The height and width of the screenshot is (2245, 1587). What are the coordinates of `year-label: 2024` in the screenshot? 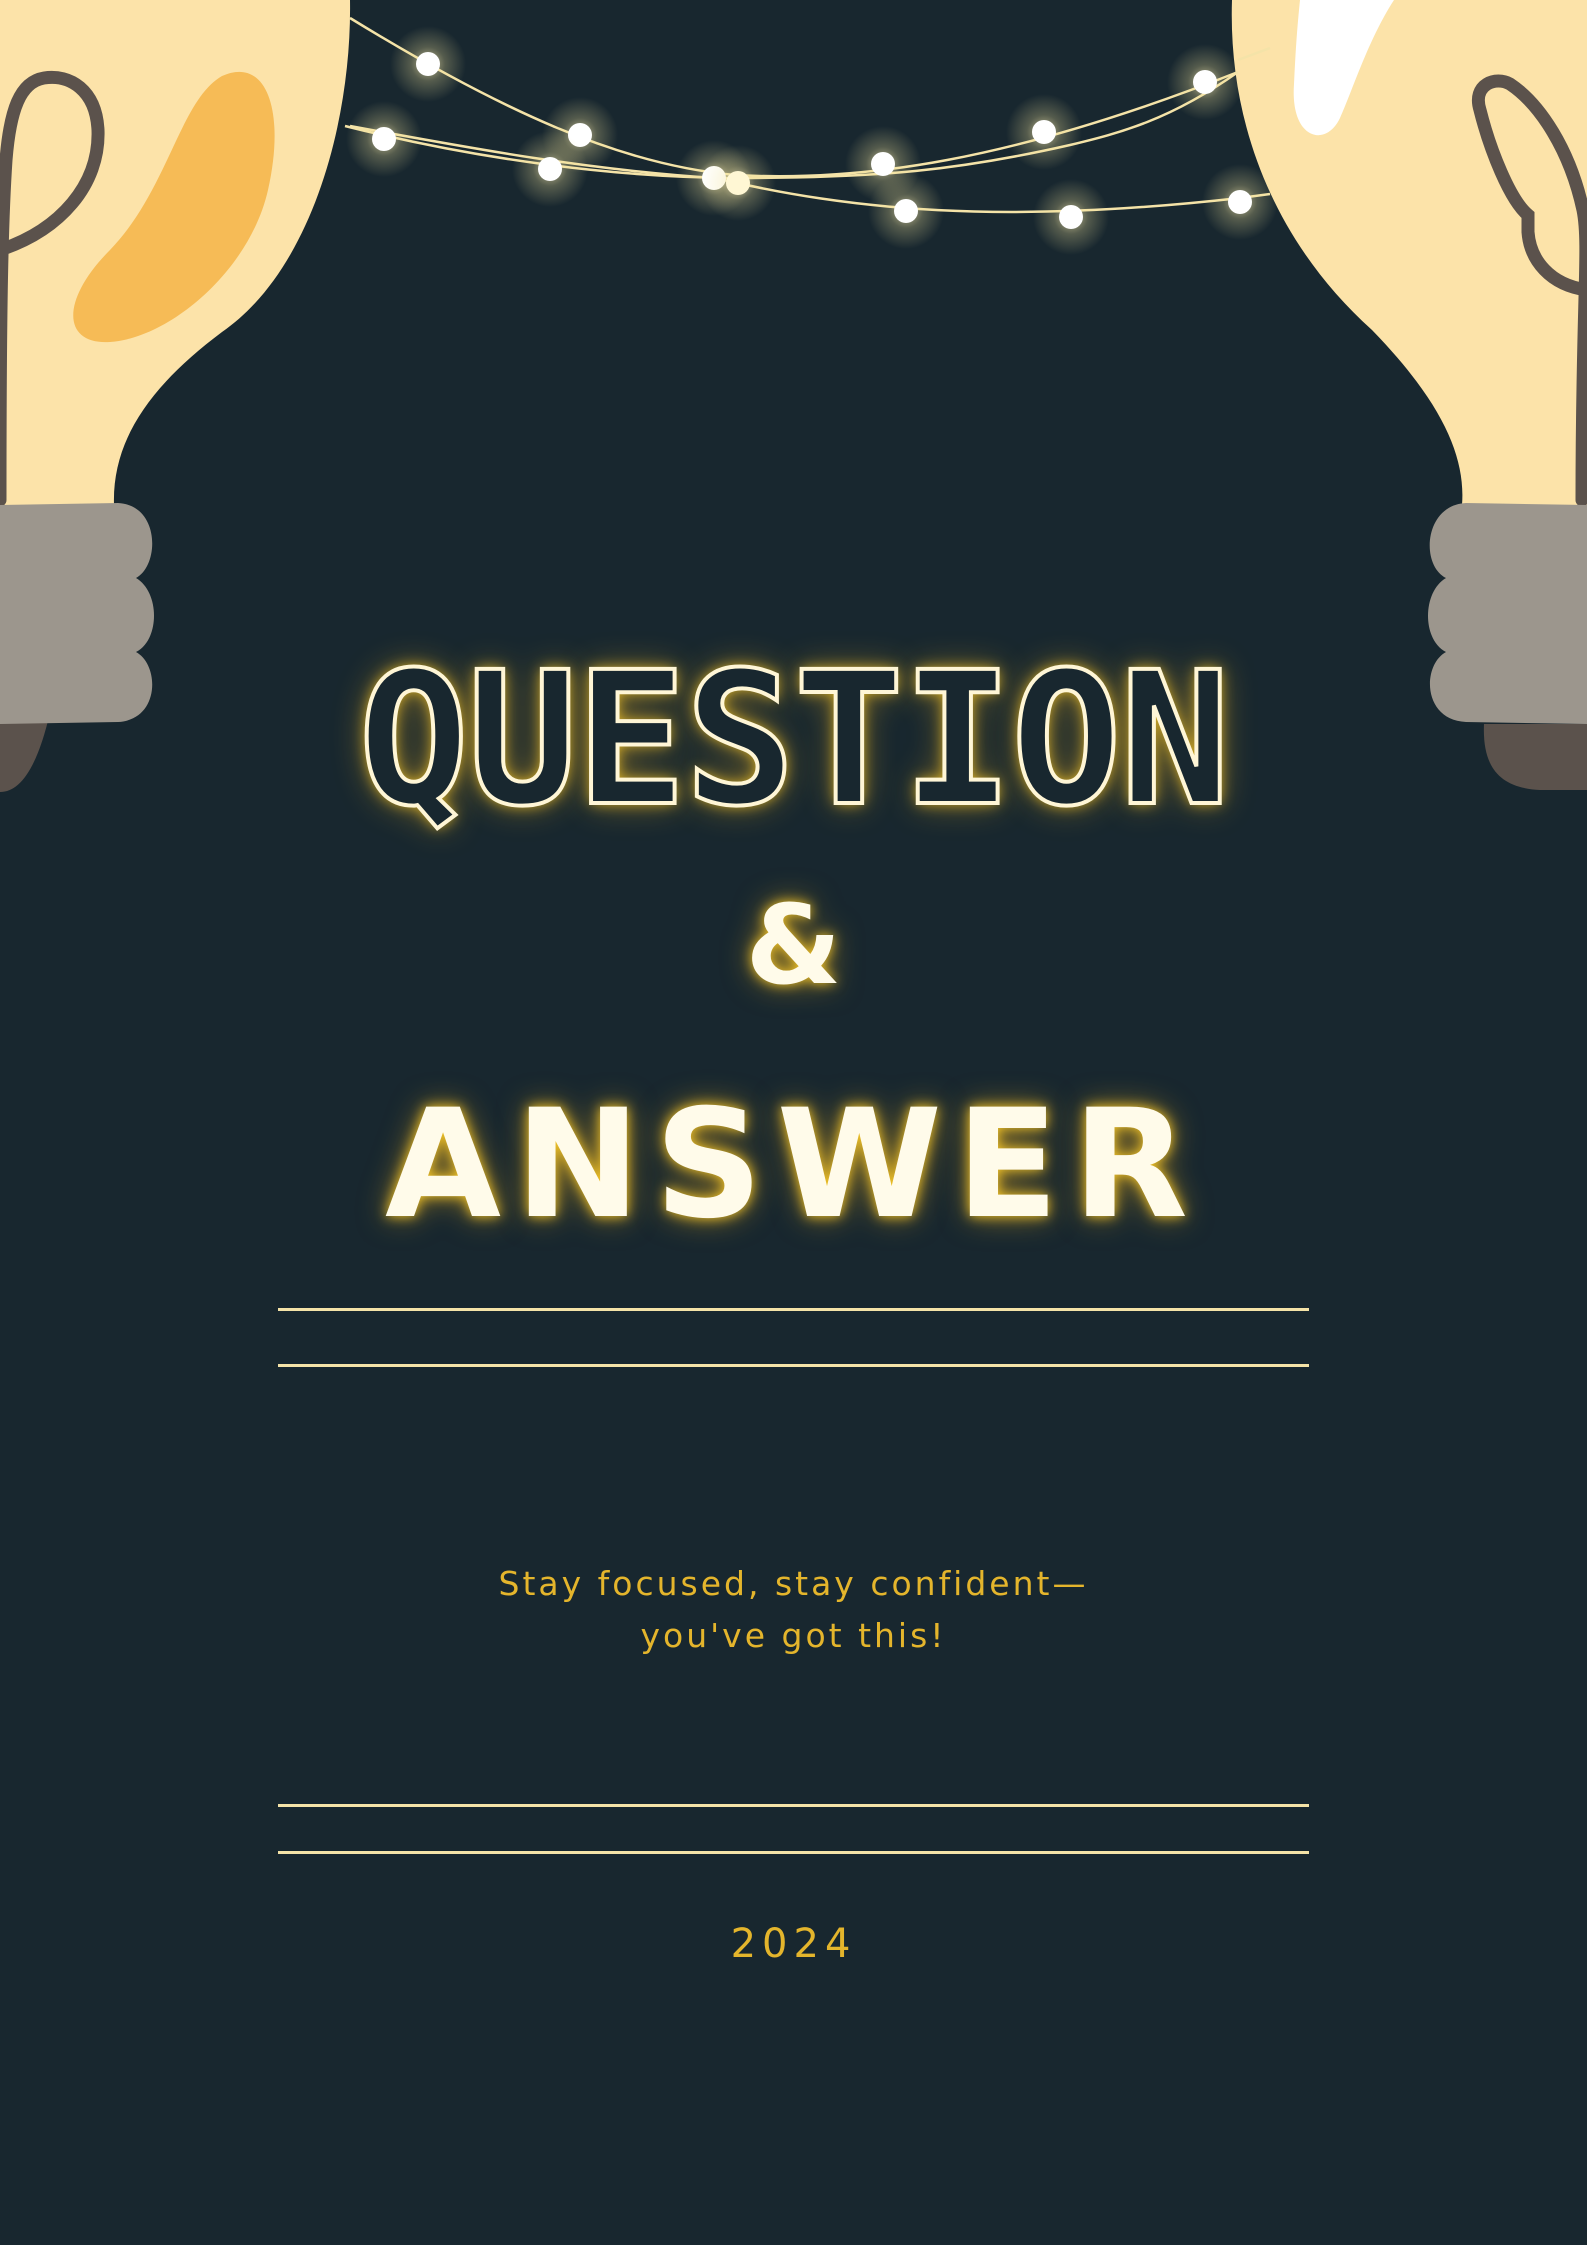 It's located at (793, 1944).